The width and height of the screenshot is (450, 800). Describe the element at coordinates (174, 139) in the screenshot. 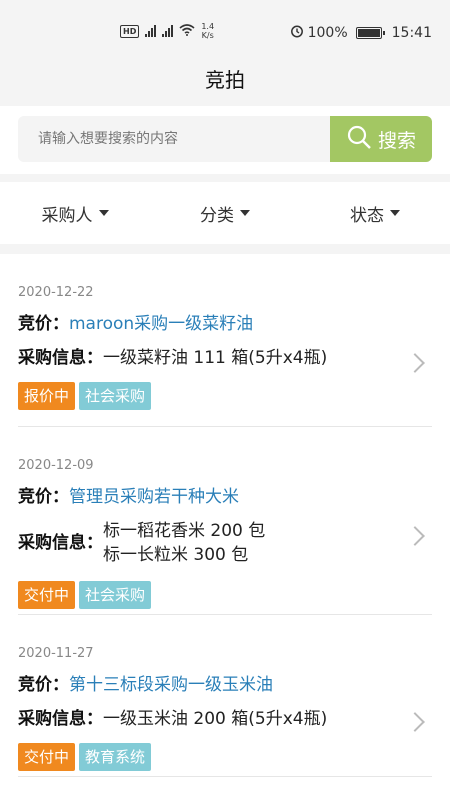

I see `search-input` at that location.